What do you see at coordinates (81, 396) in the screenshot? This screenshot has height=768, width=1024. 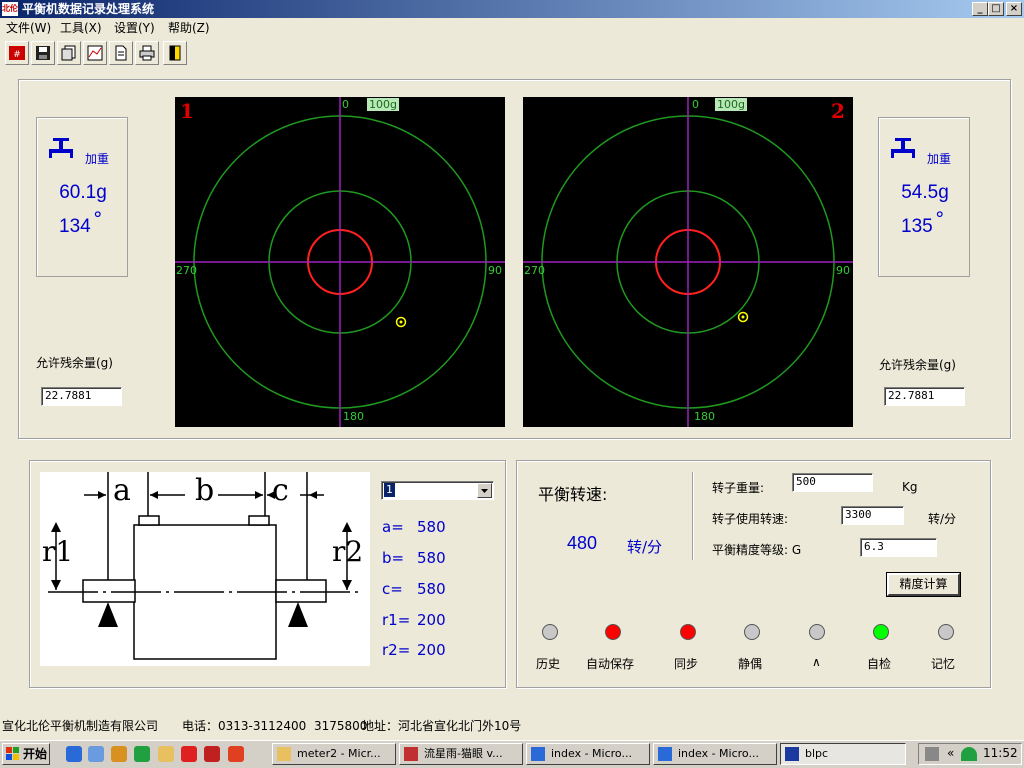 I see `plane1-allow-input: 22.7881` at bounding box center [81, 396].